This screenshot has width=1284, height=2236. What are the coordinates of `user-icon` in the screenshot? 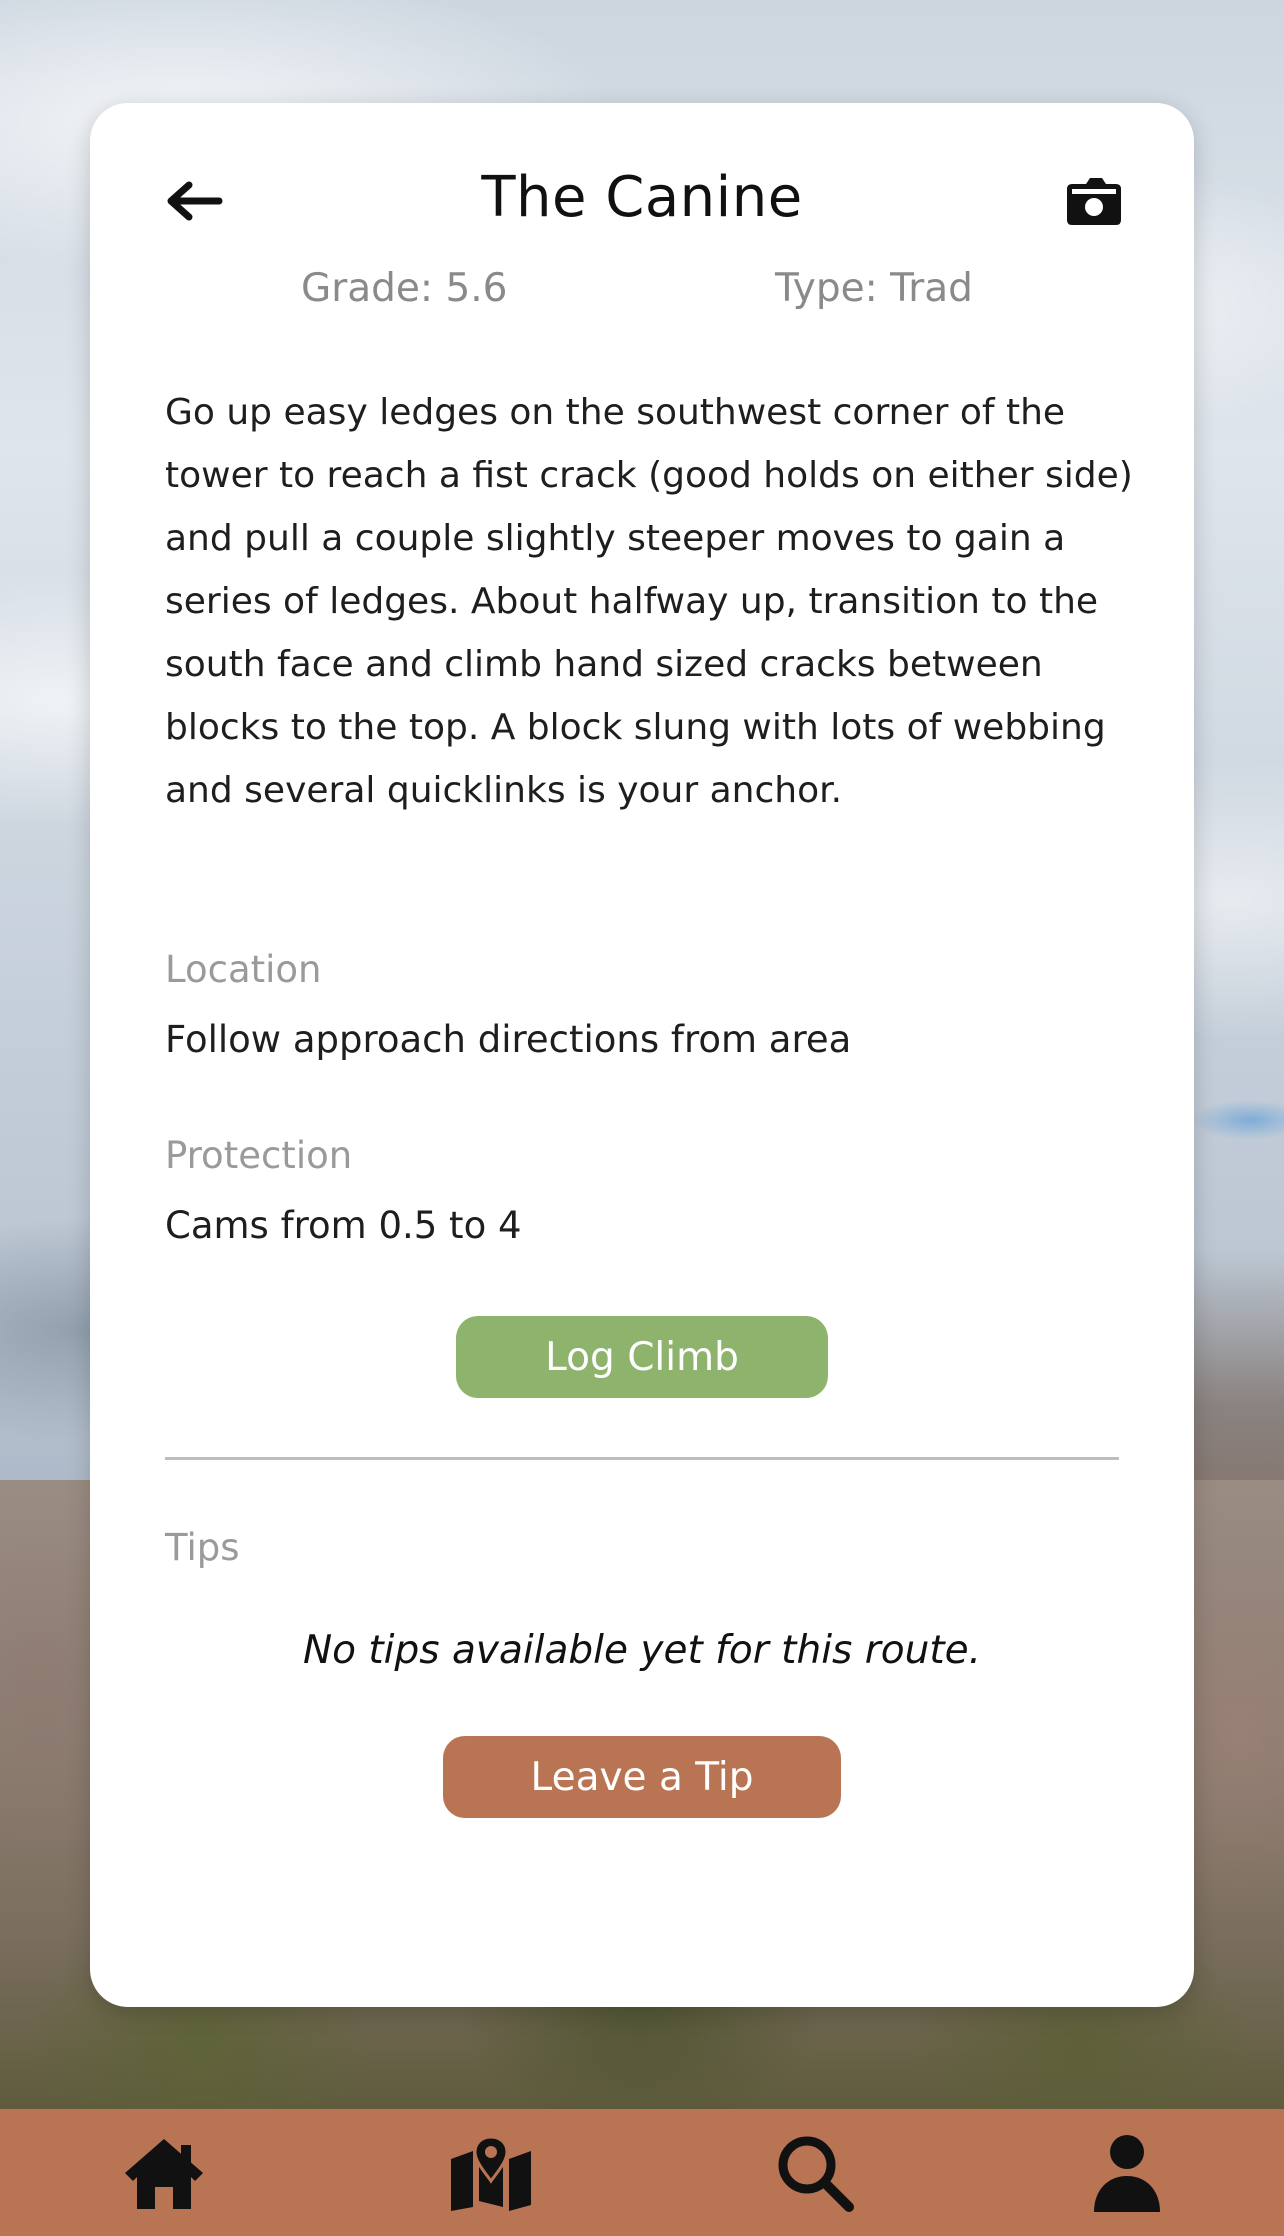 It's located at (1127, 2173).